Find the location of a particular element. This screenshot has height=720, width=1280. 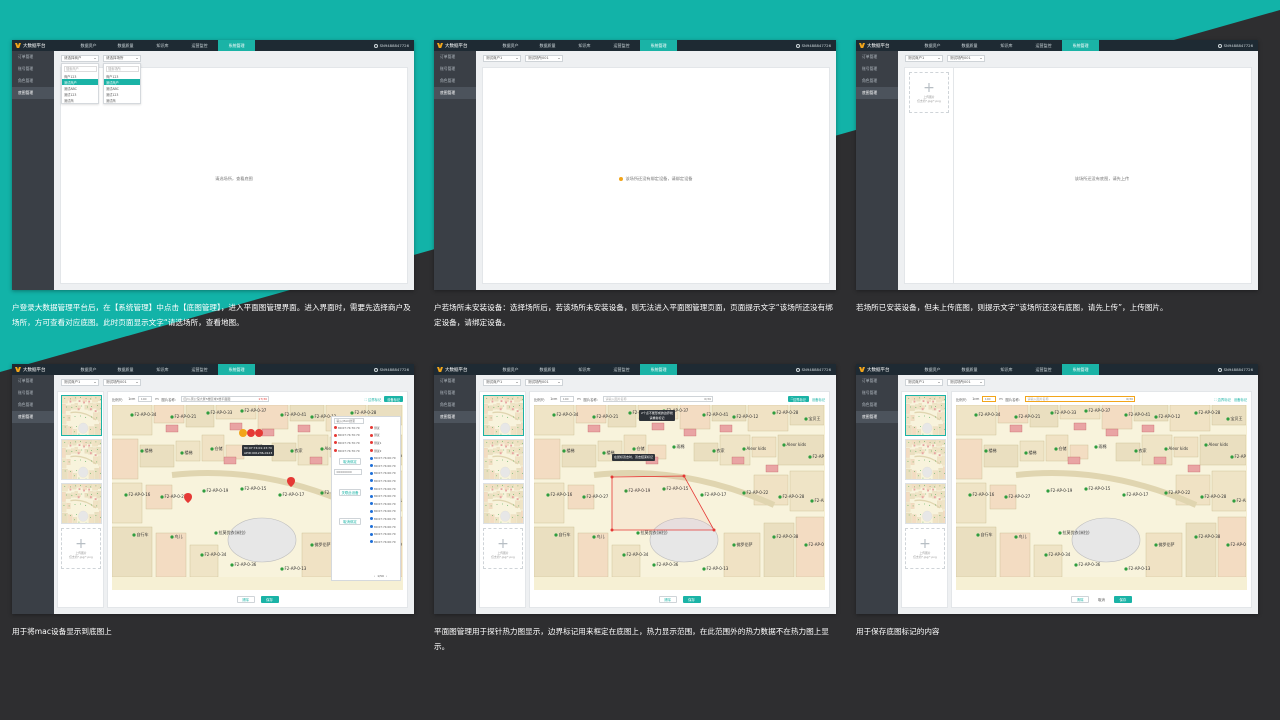

device-mark-button: 设备标记 is located at coordinates (393, 399).